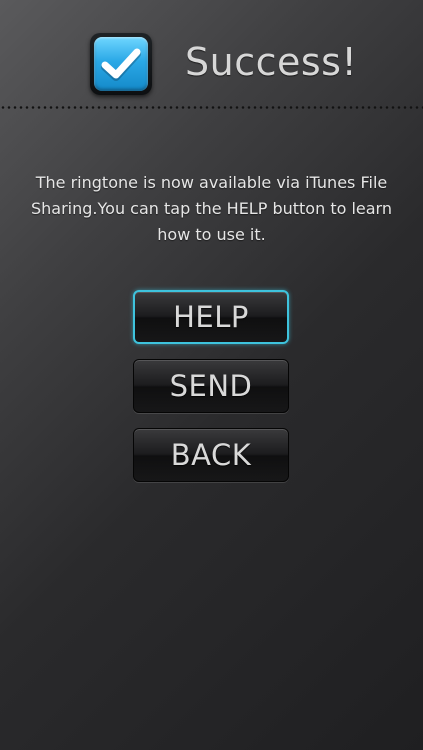 This screenshot has width=423, height=750. What do you see at coordinates (211, 317) in the screenshot?
I see `help-button: HELP` at bounding box center [211, 317].